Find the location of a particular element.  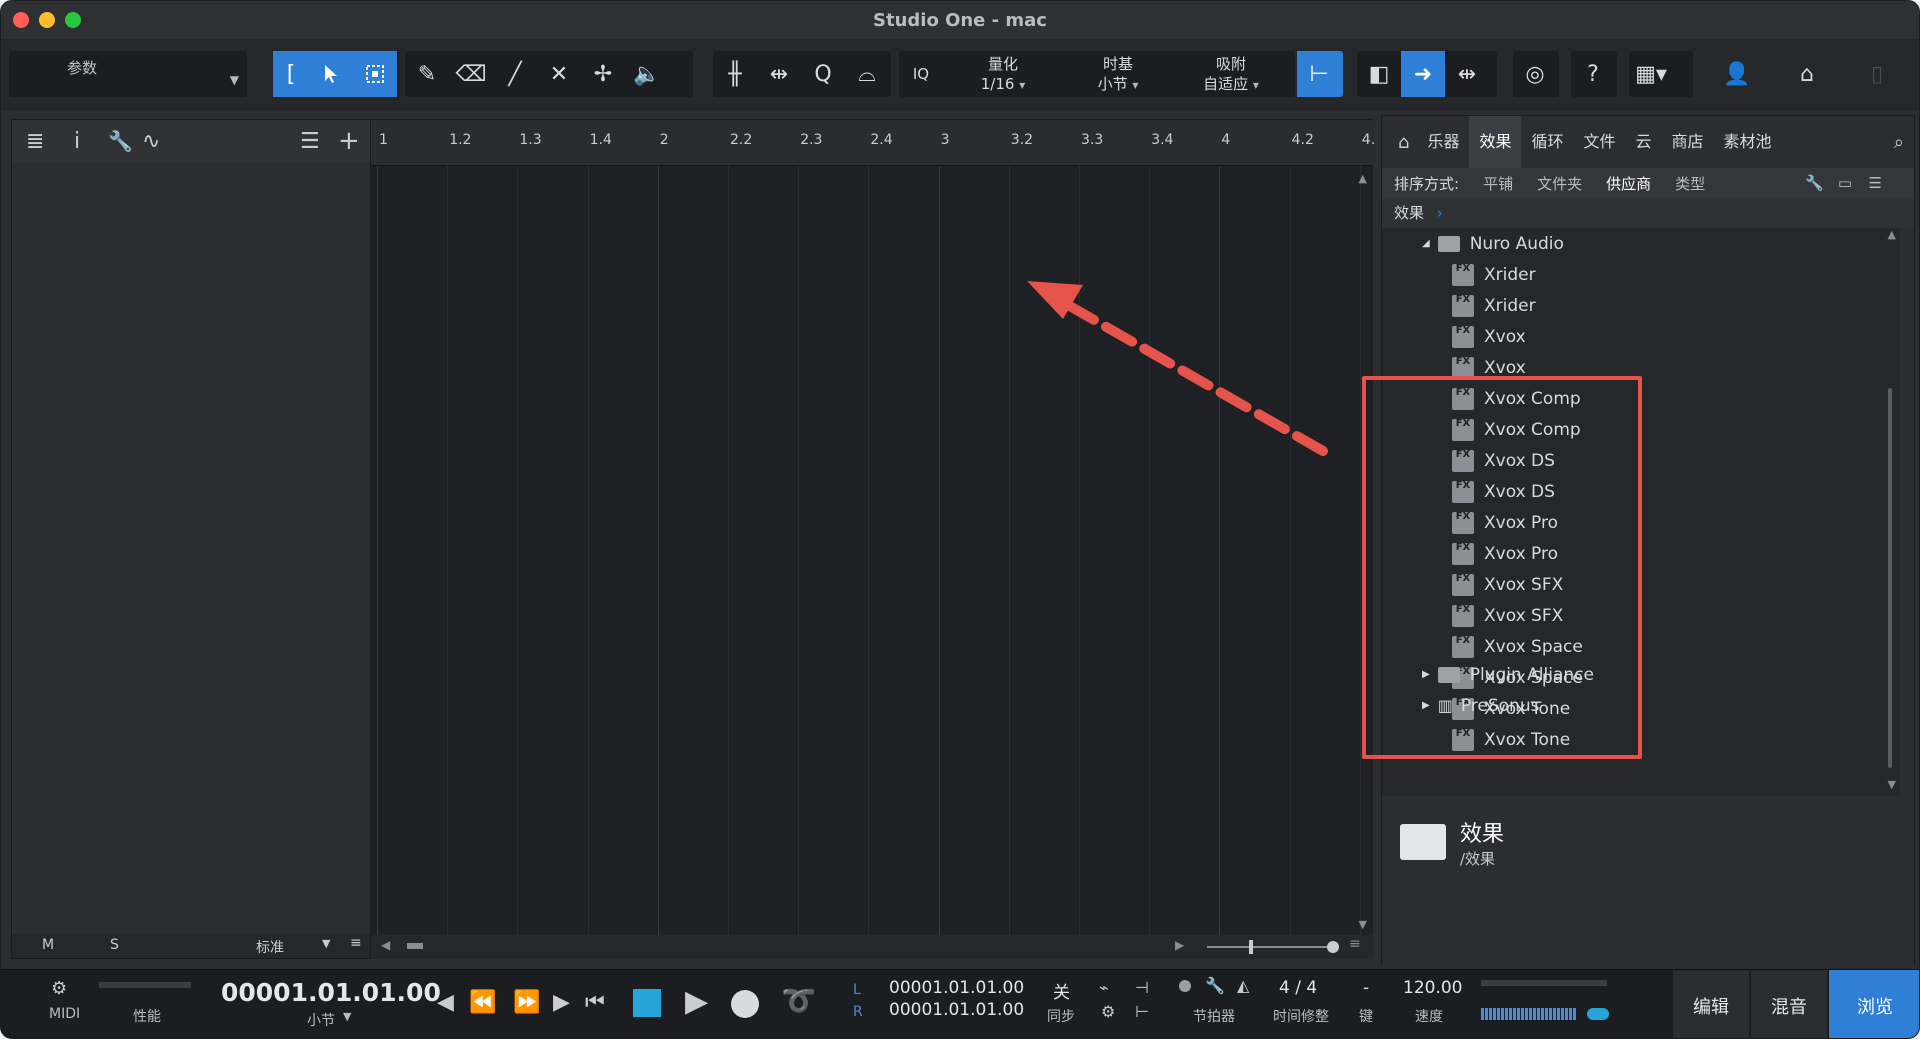

document-button: ▯ is located at coordinates (1877, 74).